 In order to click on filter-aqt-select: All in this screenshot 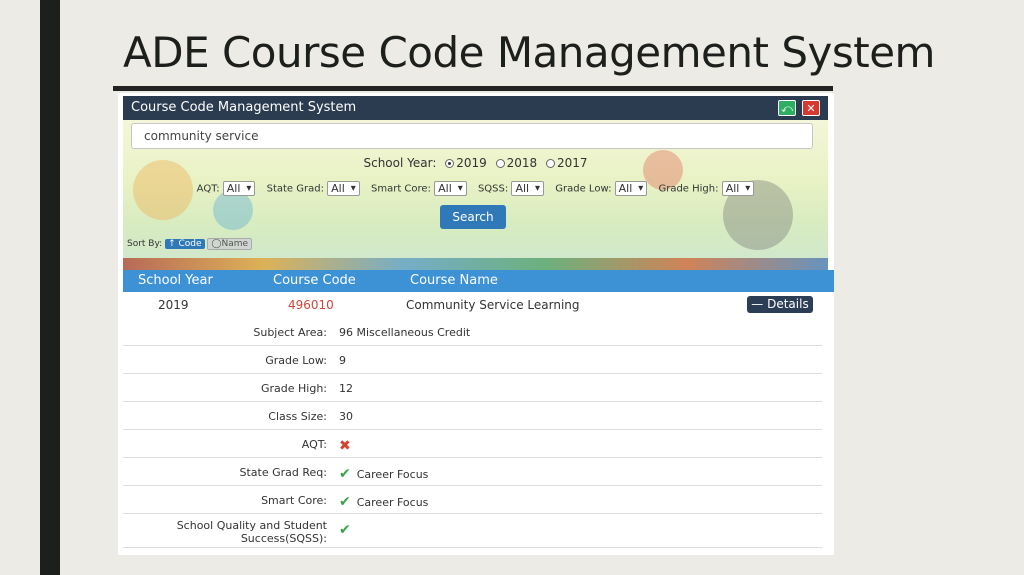, I will do `click(239, 188)`.